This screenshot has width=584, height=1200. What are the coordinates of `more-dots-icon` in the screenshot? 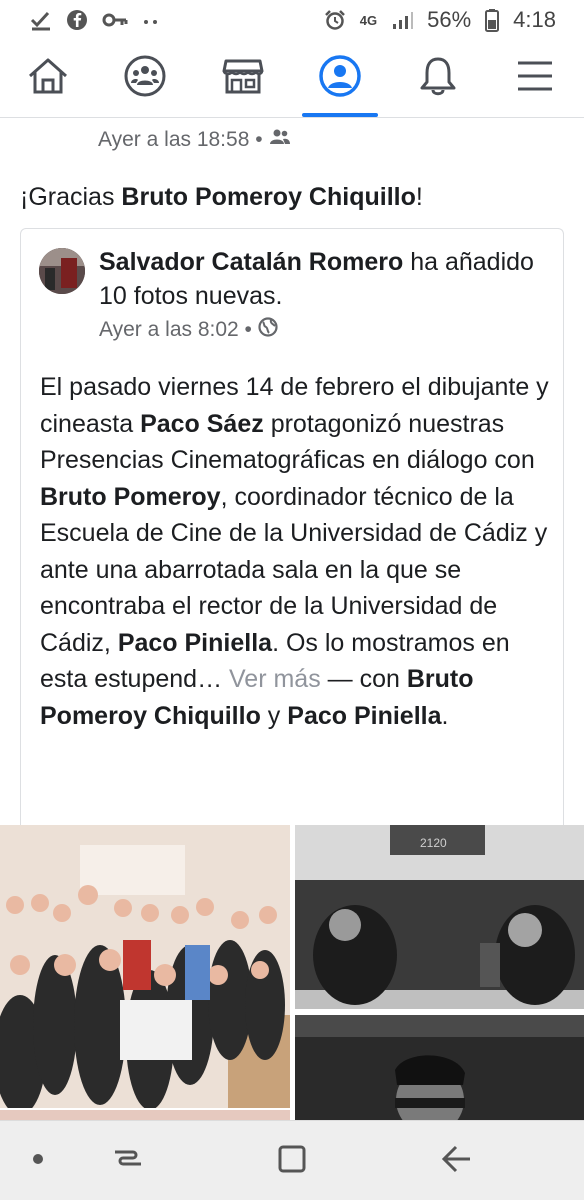 It's located at (151, 20).